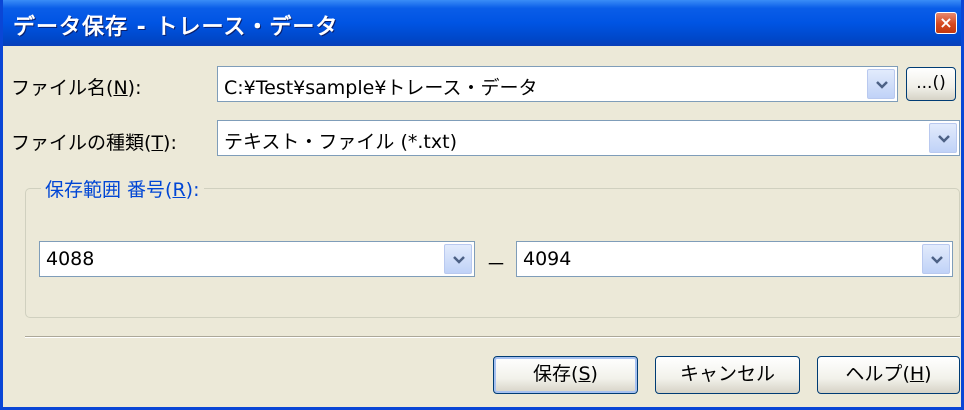 The width and height of the screenshot is (964, 410). Describe the element at coordinates (557, 84) in the screenshot. I see `filename-combobox: C:¥Test¥sample¥トレース・データ` at that location.